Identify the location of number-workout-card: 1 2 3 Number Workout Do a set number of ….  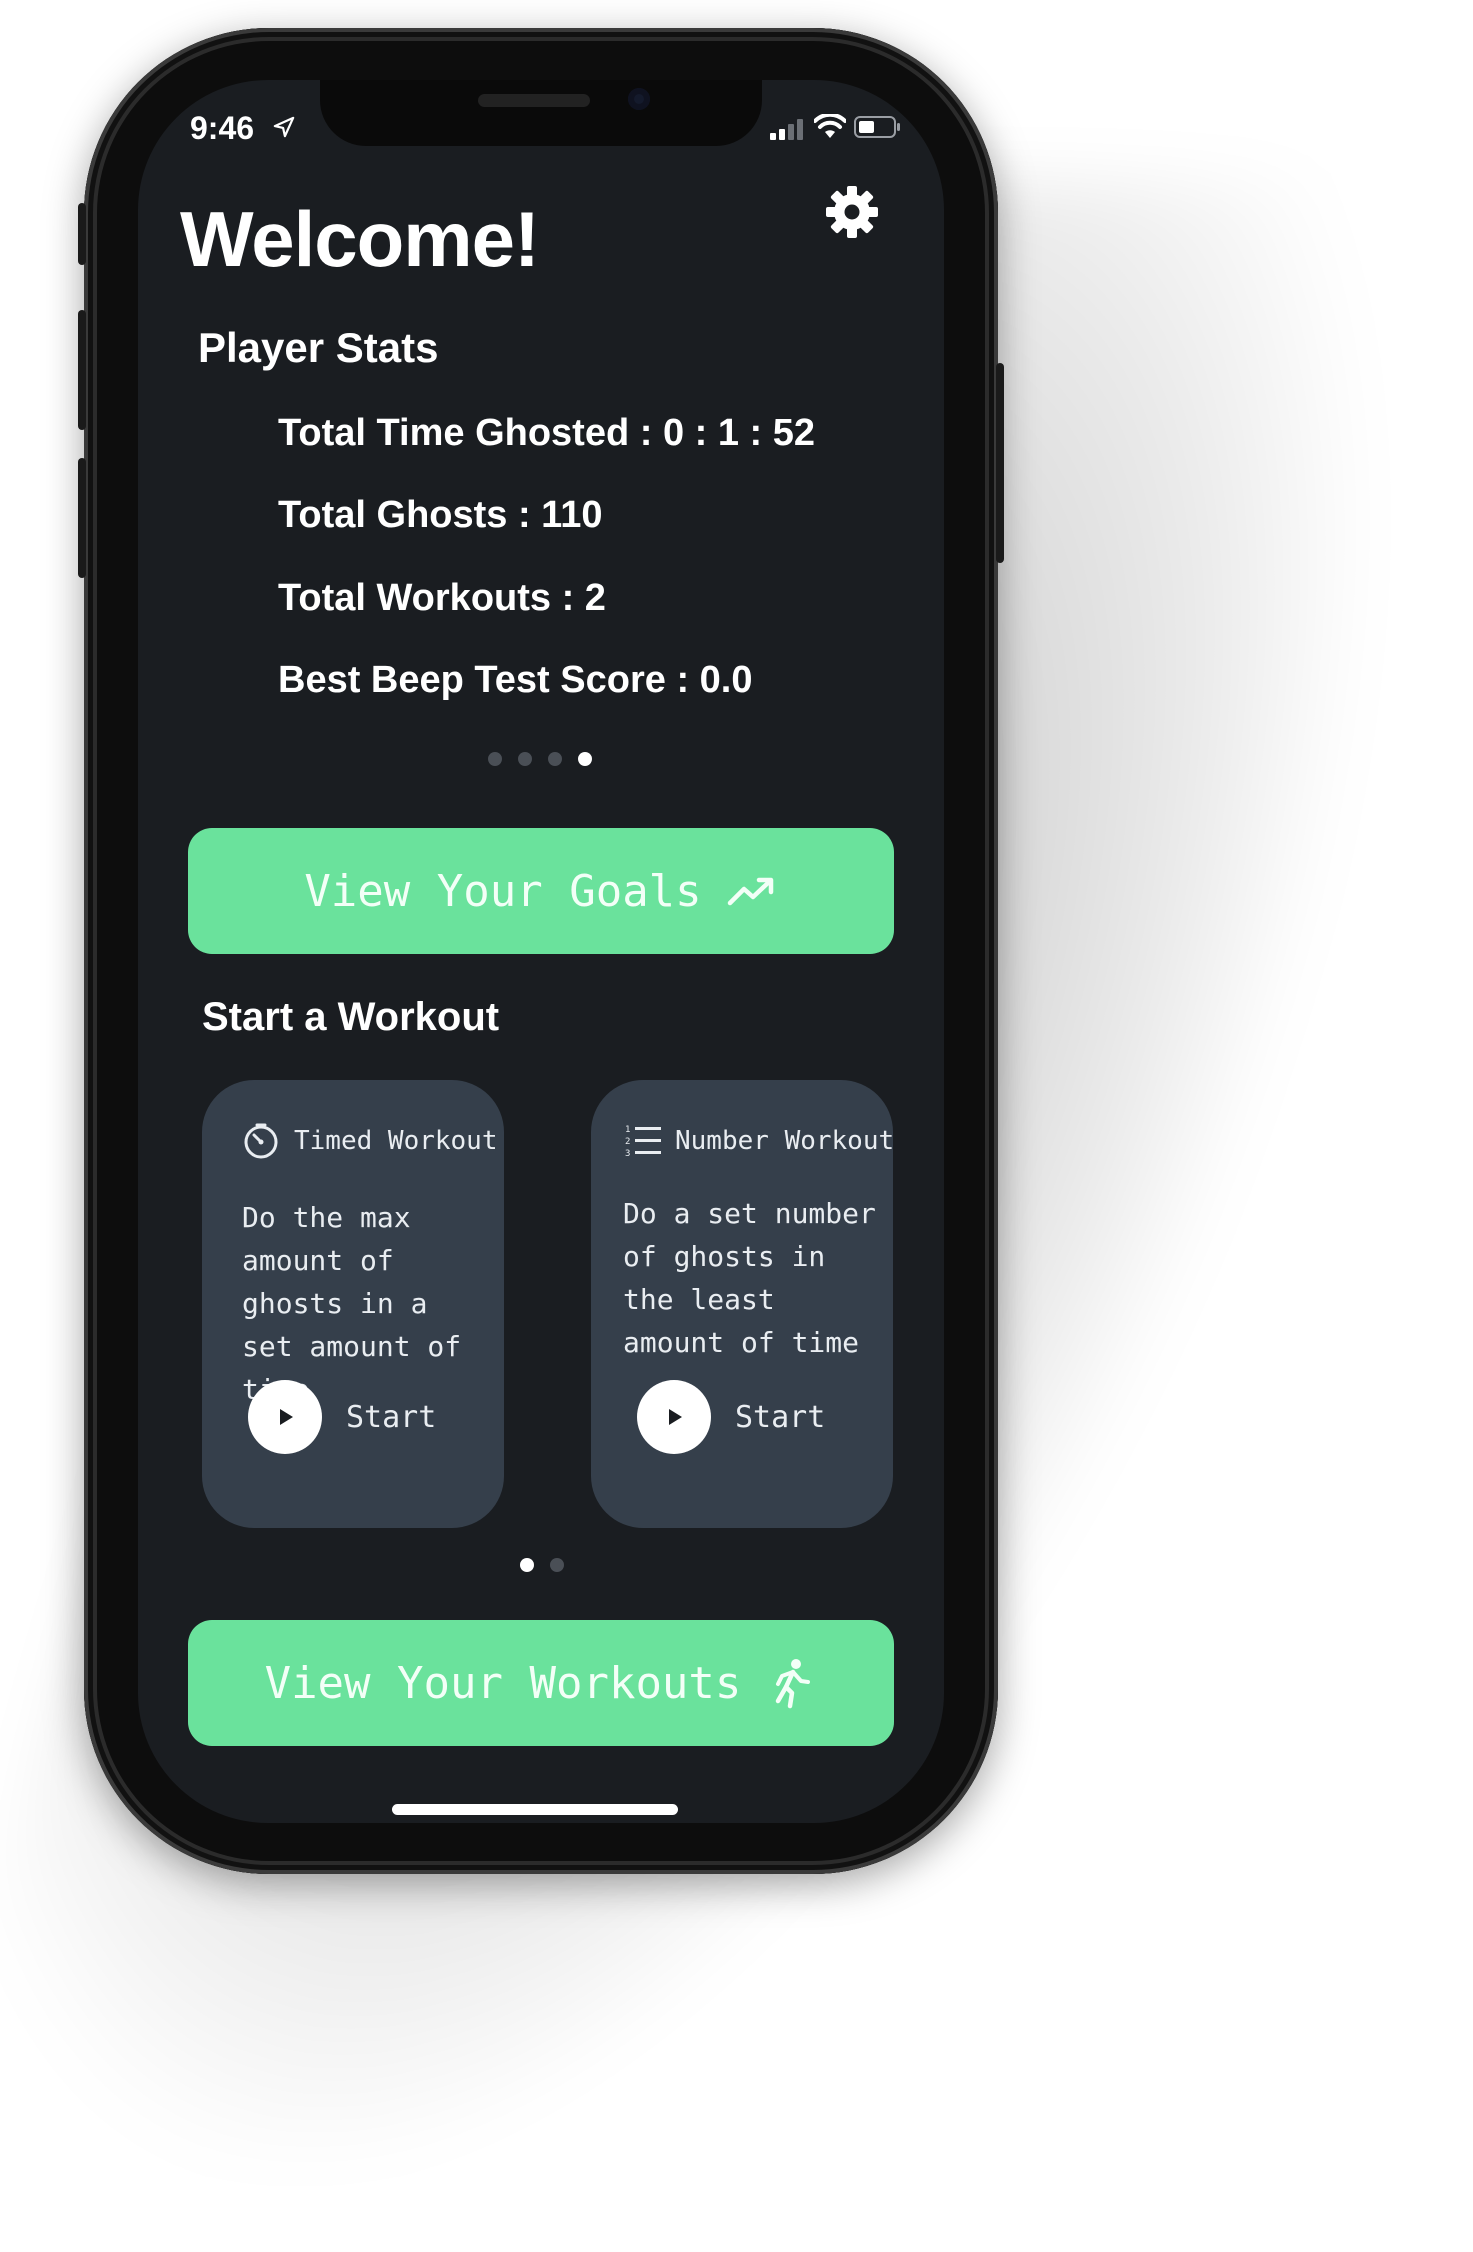
(743, 1304).